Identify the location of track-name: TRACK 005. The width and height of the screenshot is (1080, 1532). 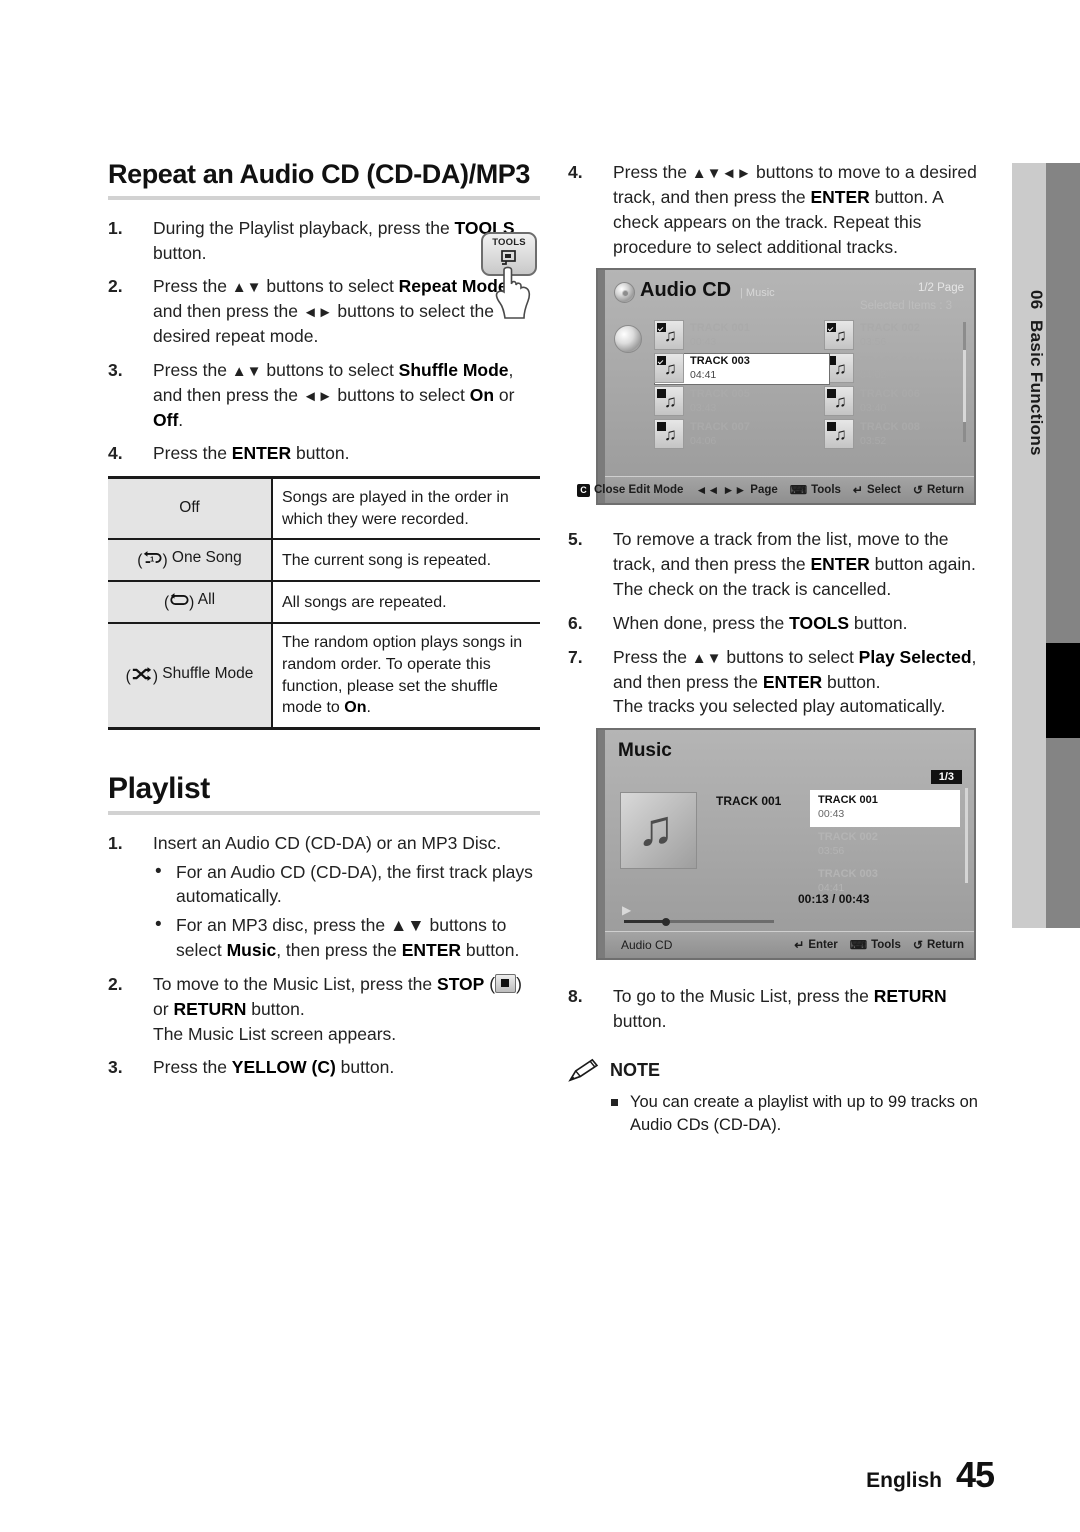
(720, 394).